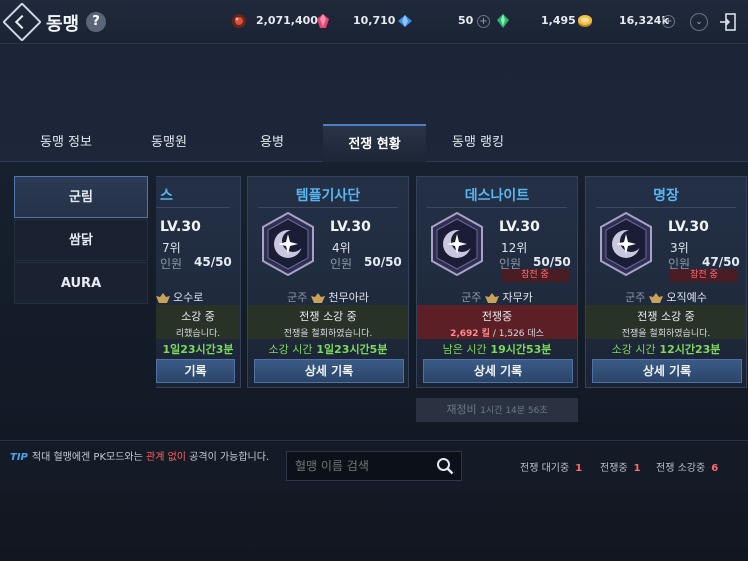  What do you see at coordinates (63, 24) in the screenshot?
I see `page-title: 동맹` at bounding box center [63, 24].